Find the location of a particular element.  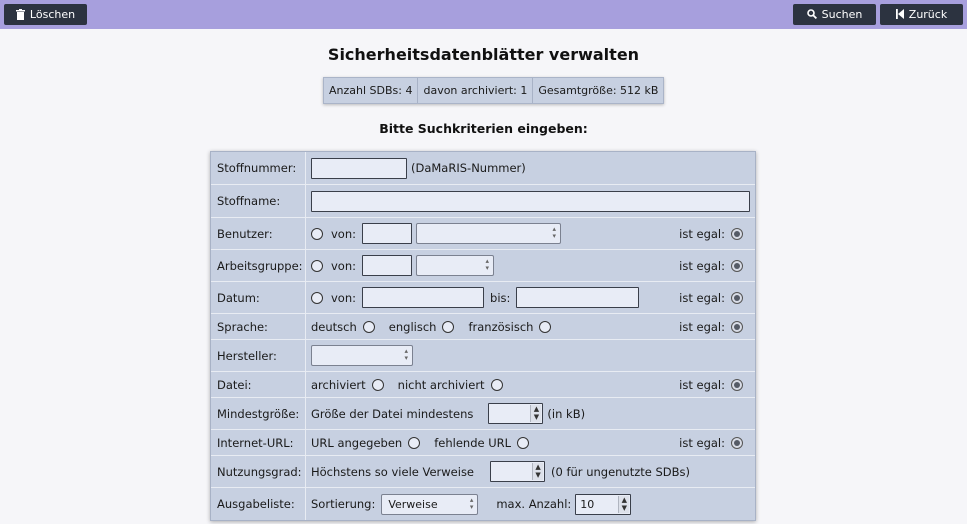

sprache-franzoesisch-radio is located at coordinates (545, 326).